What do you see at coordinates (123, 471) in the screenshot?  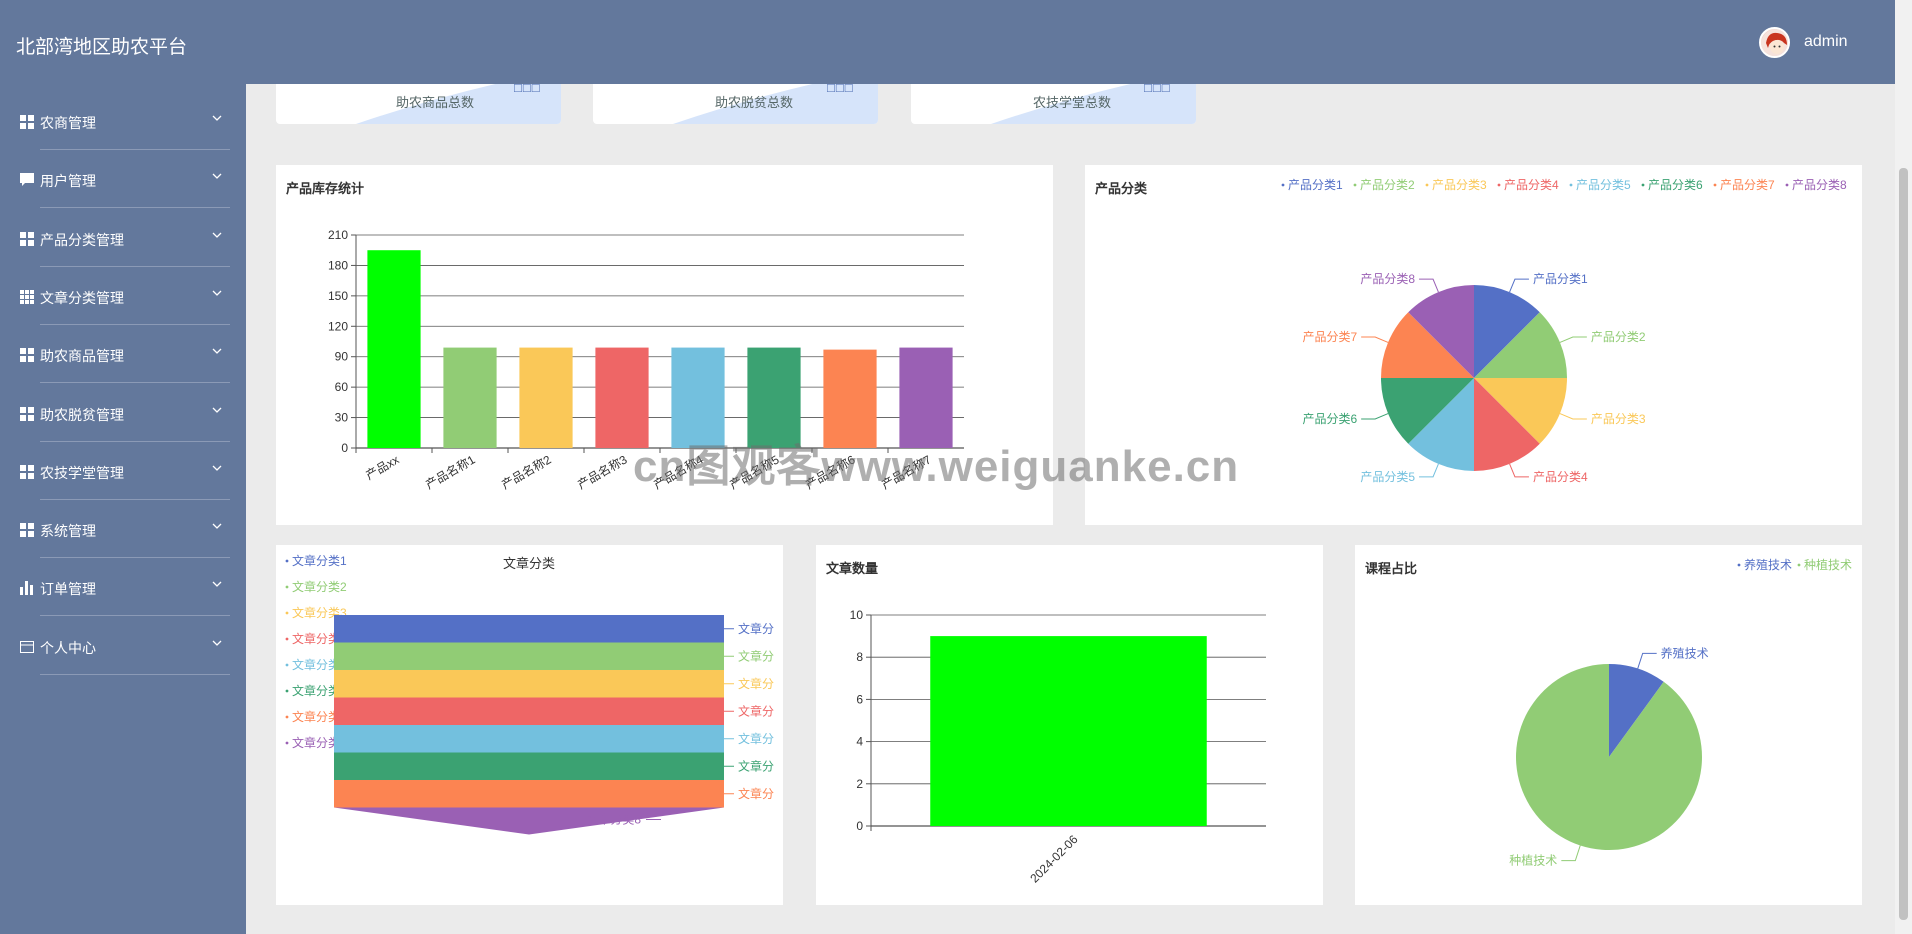 I see `sidebar-item: 农技学堂管理` at bounding box center [123, 471].